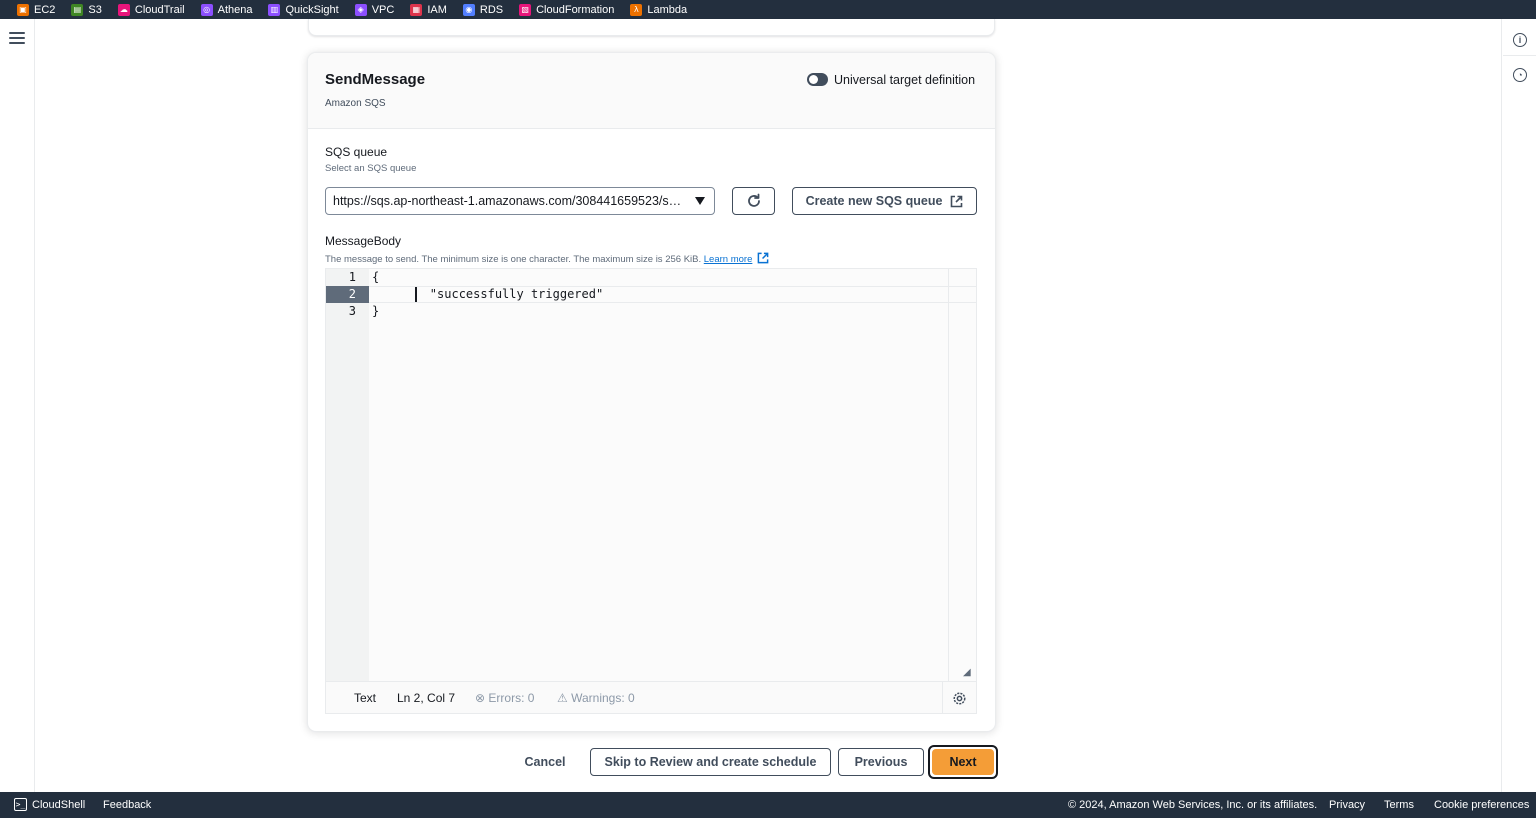 This screenshot has width=1536, height=818. I want to click on favorite-label: CloudFormation, so click(575, 9).